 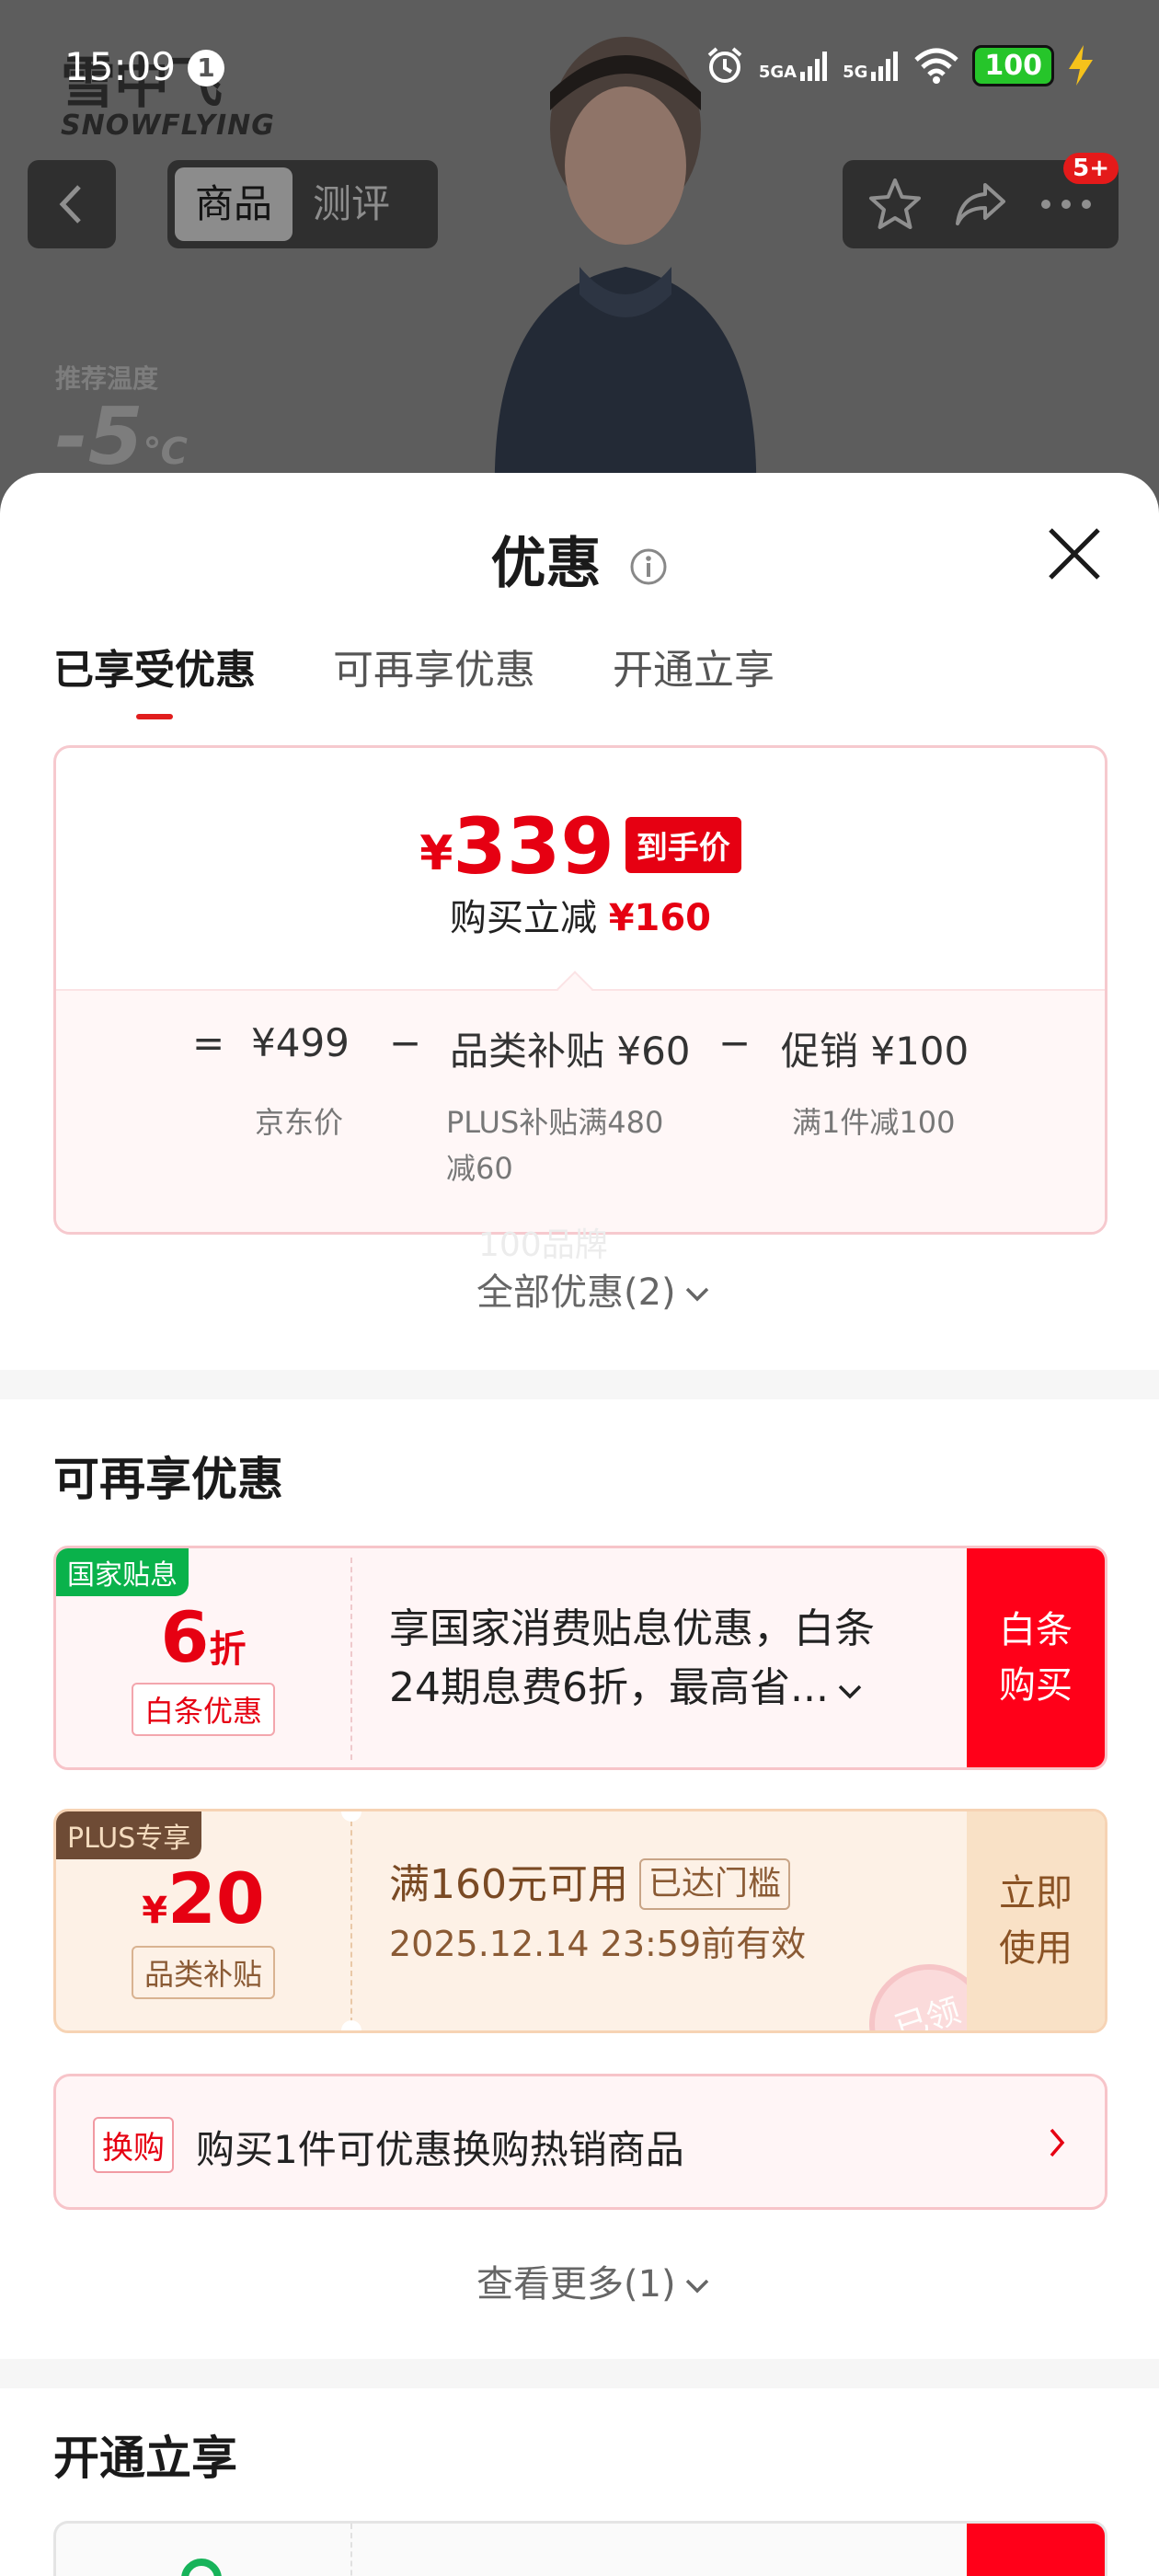 What do you see at coordinates (145, 2458) in the screenshot?
I see `section-heading-open: 开通立享` at bounding box center [145, 2458].